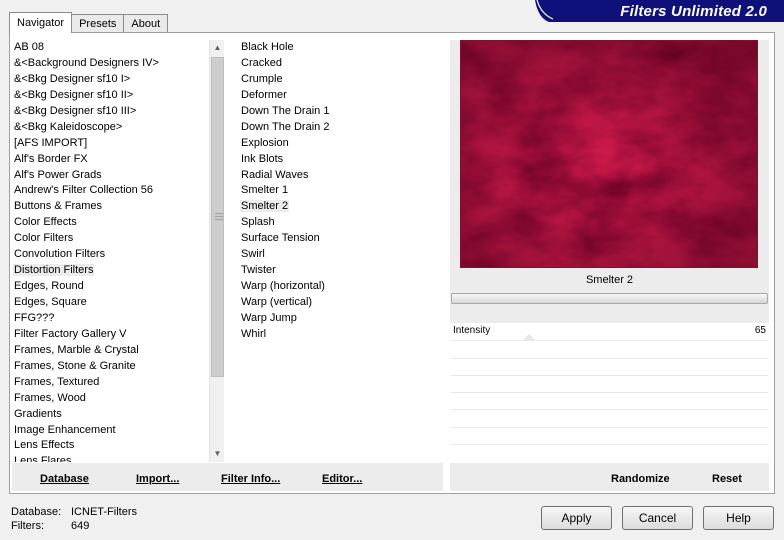  Describe the element at coordinates (41, 22) in the screenshot. I see `tab-navigator: Navigator` at that location.